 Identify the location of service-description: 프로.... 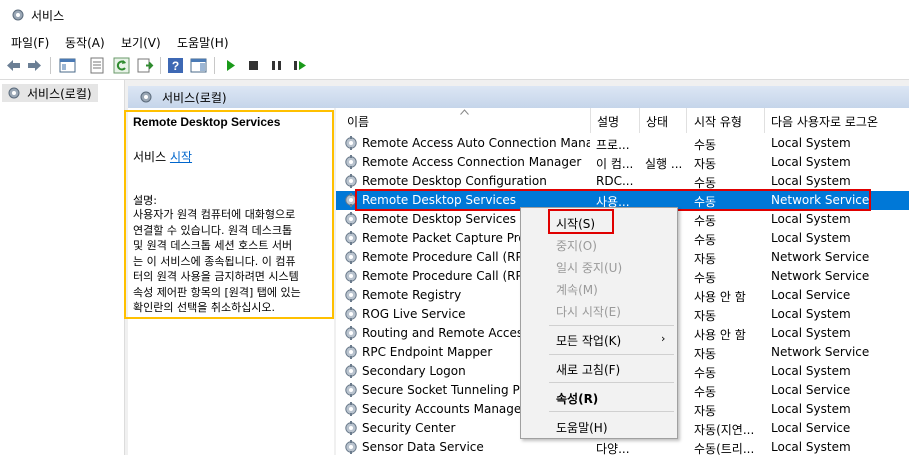
(613, 145).